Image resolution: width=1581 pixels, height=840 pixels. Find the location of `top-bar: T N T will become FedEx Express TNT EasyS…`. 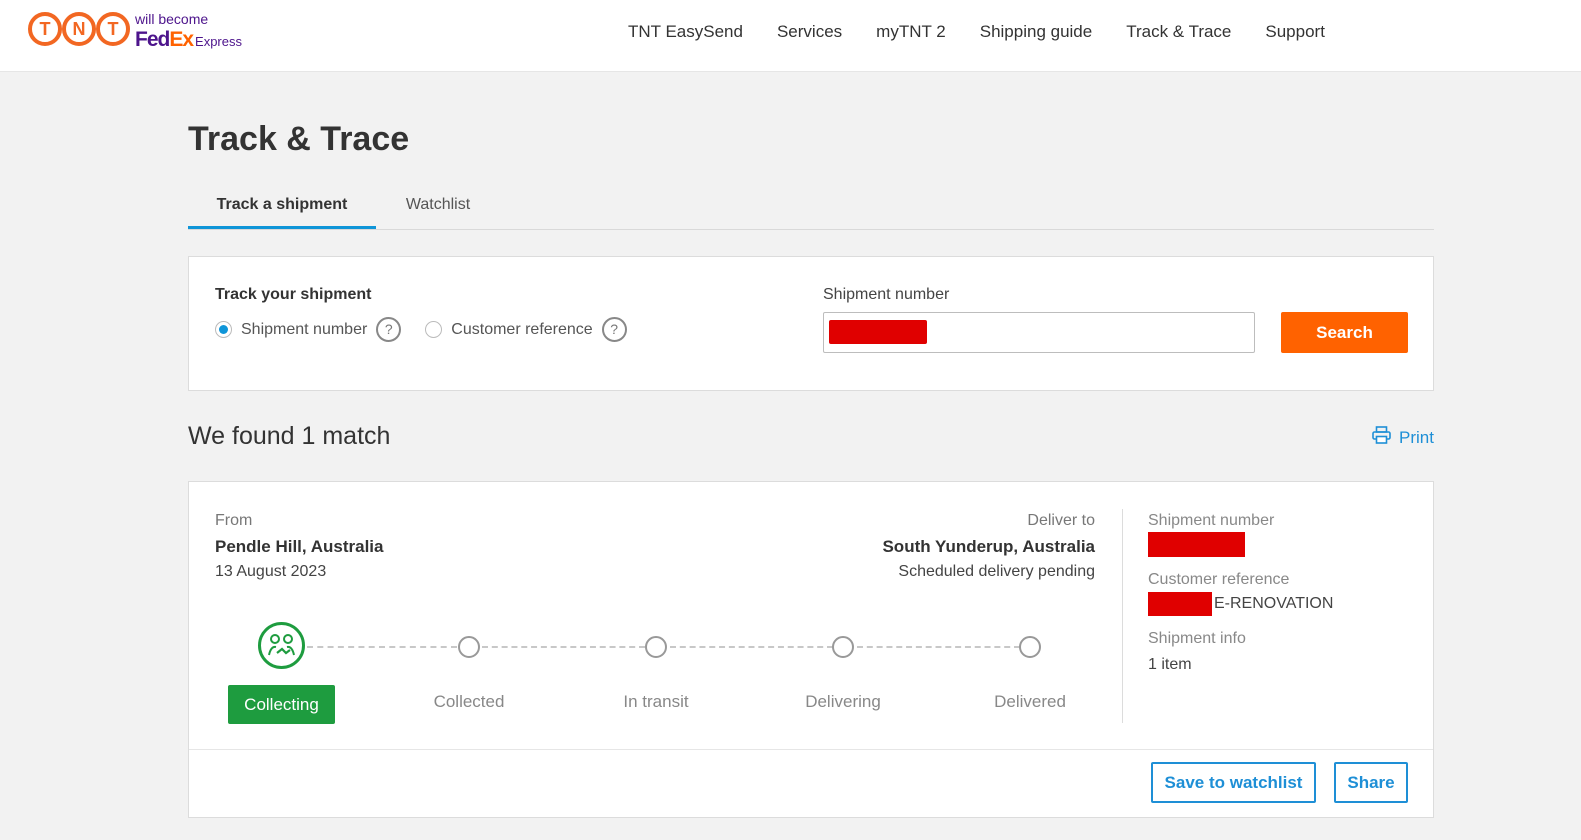

top-bar: T N T will become FedEx Express TNT EasyS… is located at coordinates (790, 36).